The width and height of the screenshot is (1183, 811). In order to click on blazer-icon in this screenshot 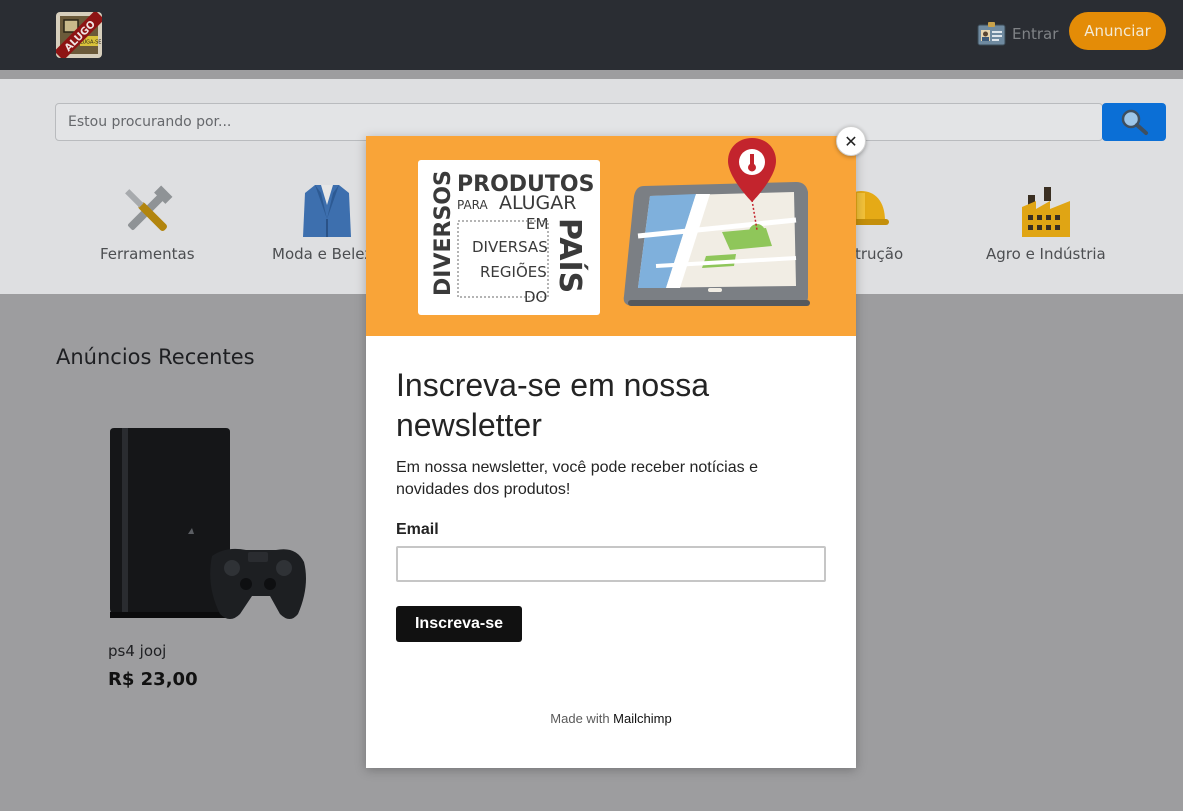, I will do `click(326, 211)`.